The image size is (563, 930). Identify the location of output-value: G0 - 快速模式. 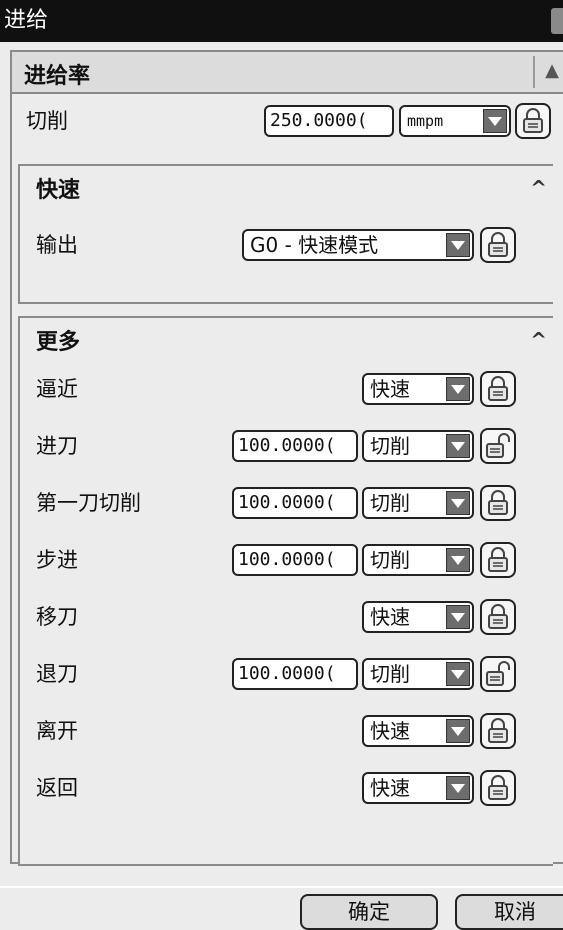
(314, 245).